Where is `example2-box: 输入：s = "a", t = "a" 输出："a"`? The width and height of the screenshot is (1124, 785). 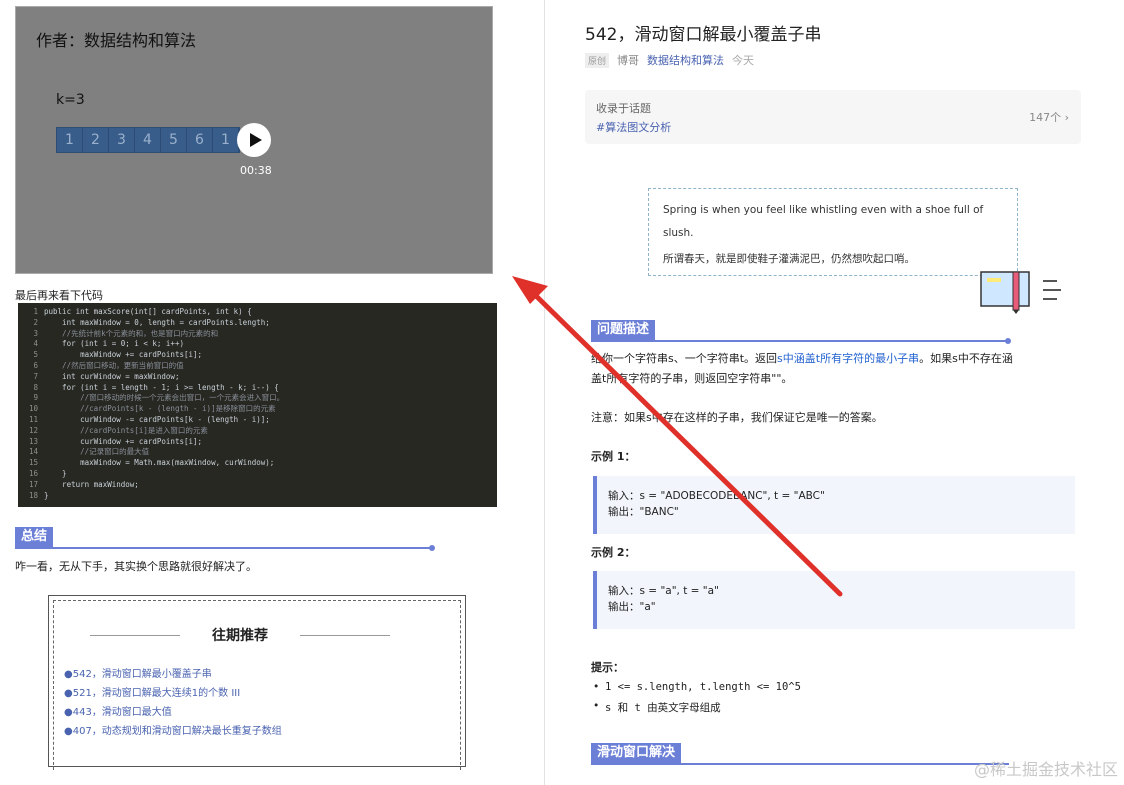
example2-box: 输入：s = "a", t = "a" 输出："a" is located at coordinates (834, 600).